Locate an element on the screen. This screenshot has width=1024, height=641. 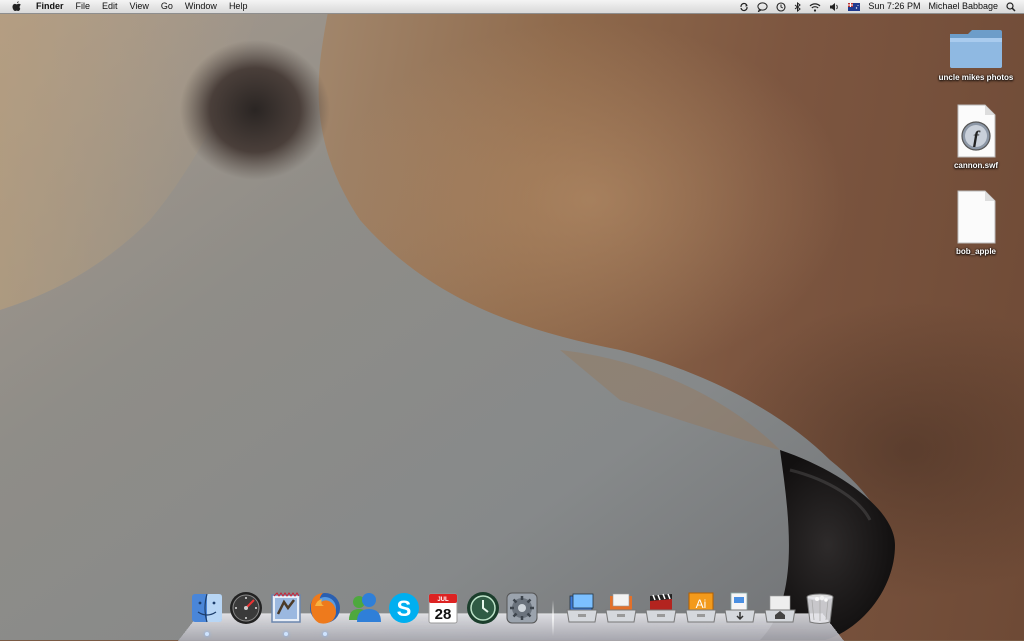
desktop-item-label: uncle mikes photos is located at coordinates (976, 77).